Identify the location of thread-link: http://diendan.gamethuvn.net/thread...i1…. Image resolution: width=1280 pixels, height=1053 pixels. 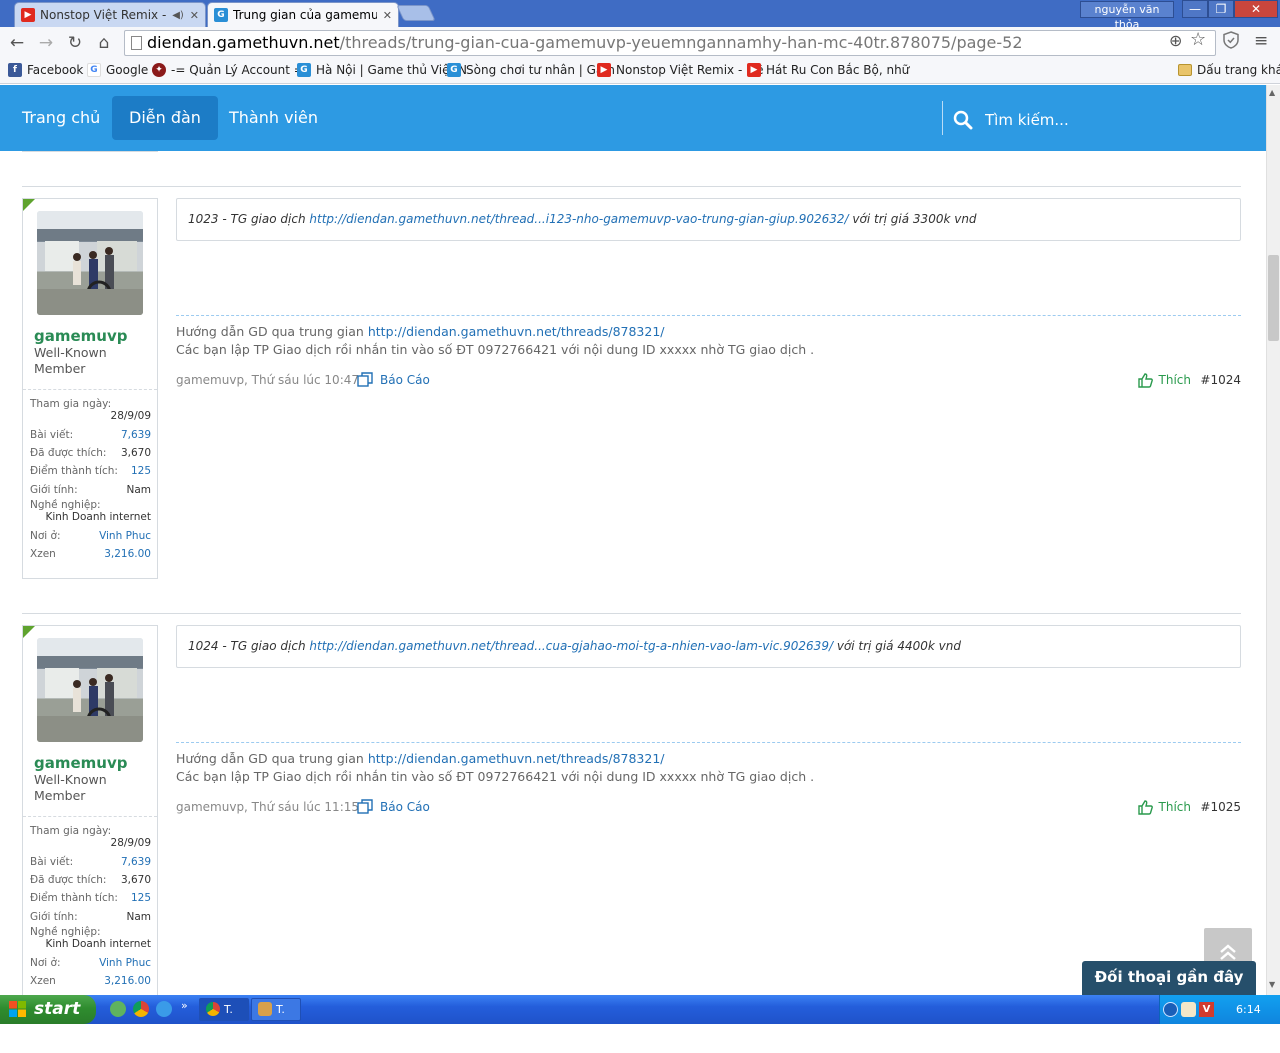
(578, 219).